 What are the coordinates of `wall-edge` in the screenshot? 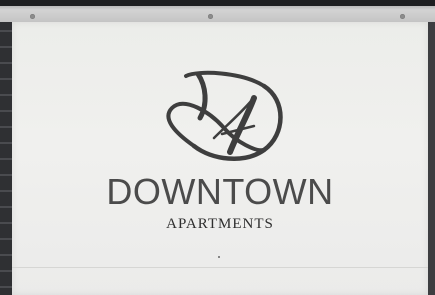 It's located at (431, 158).